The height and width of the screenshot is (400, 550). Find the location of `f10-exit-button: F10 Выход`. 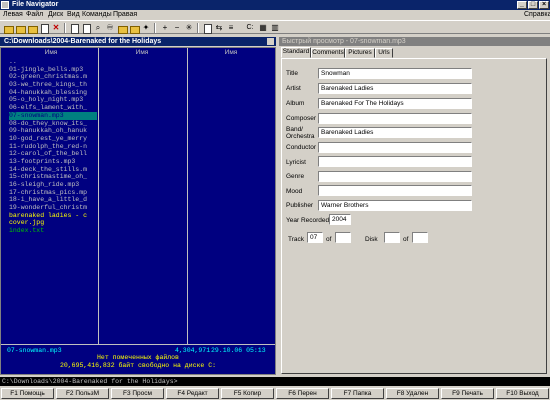

f10-exit-button: F10 Выход is located at coordinates (522, 393).